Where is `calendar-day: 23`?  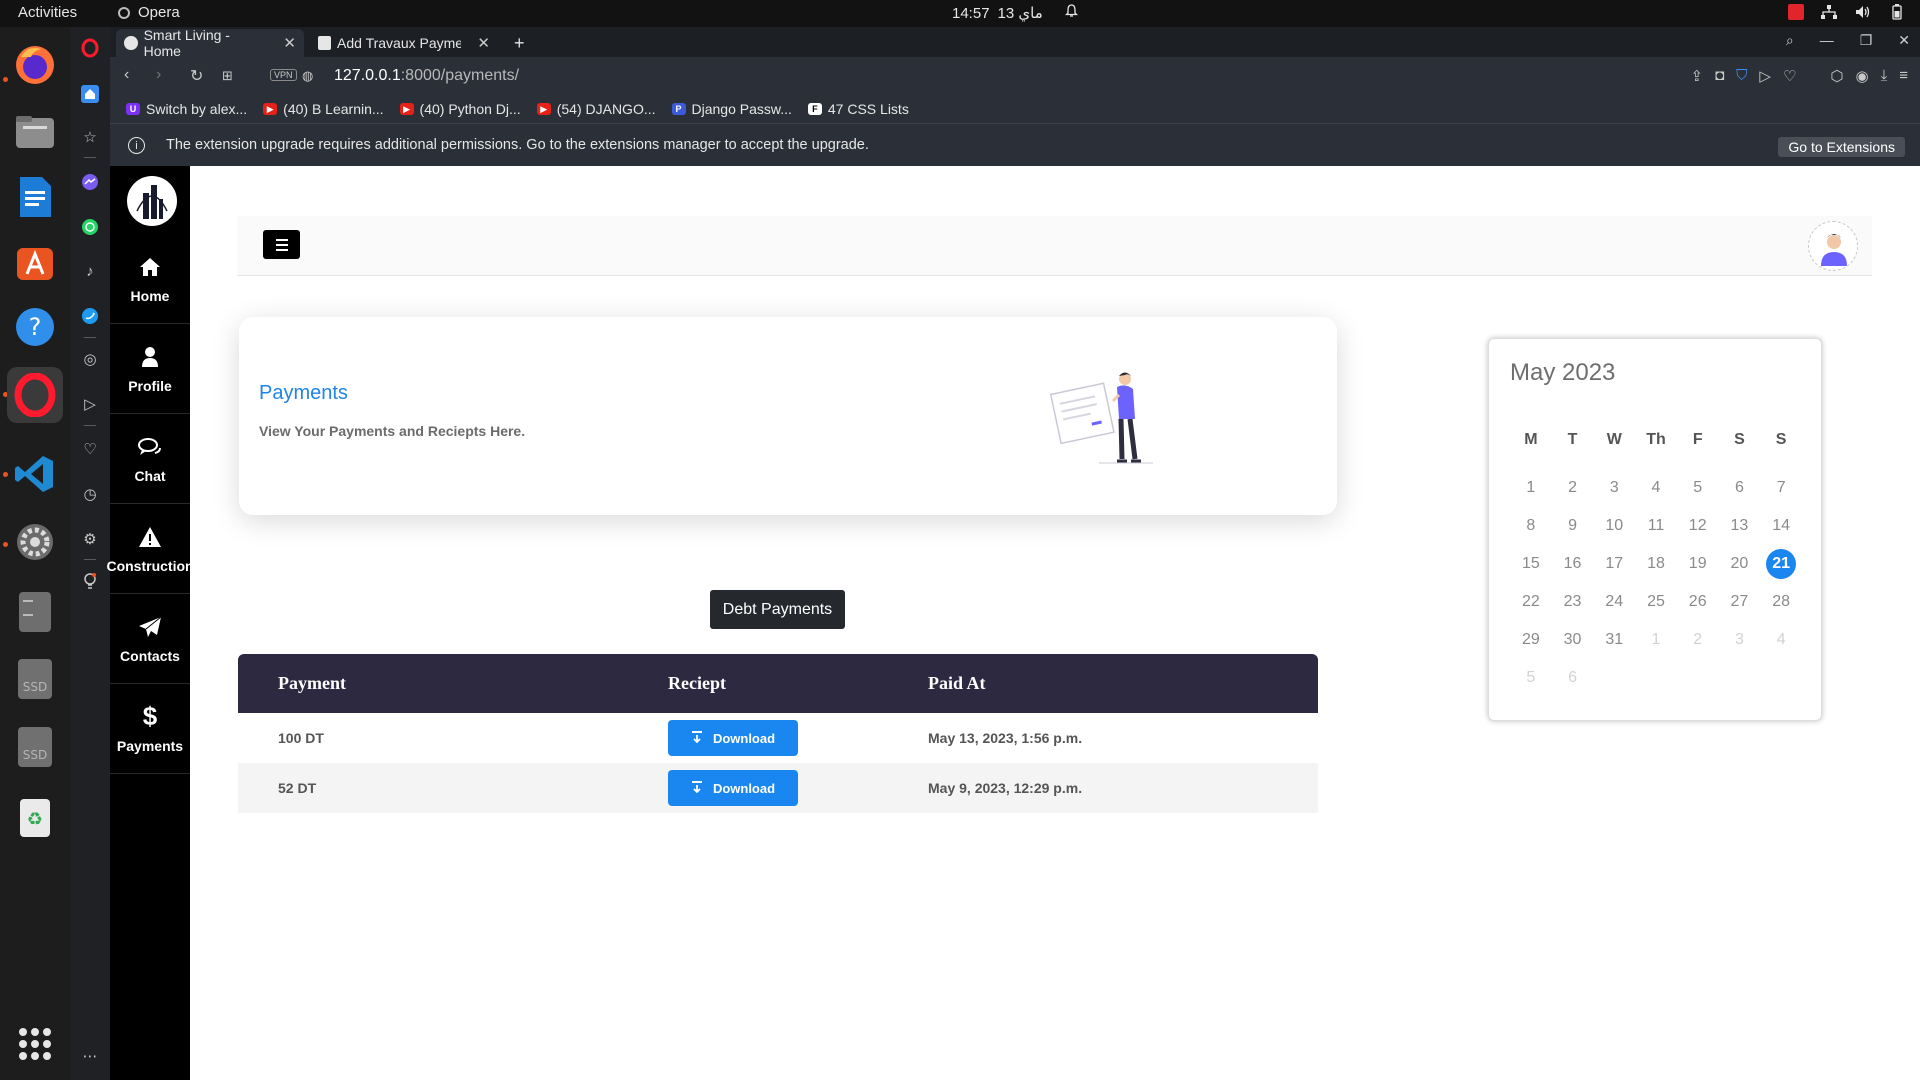
calendar-day: 23 is located at coordinates (1573, 612).